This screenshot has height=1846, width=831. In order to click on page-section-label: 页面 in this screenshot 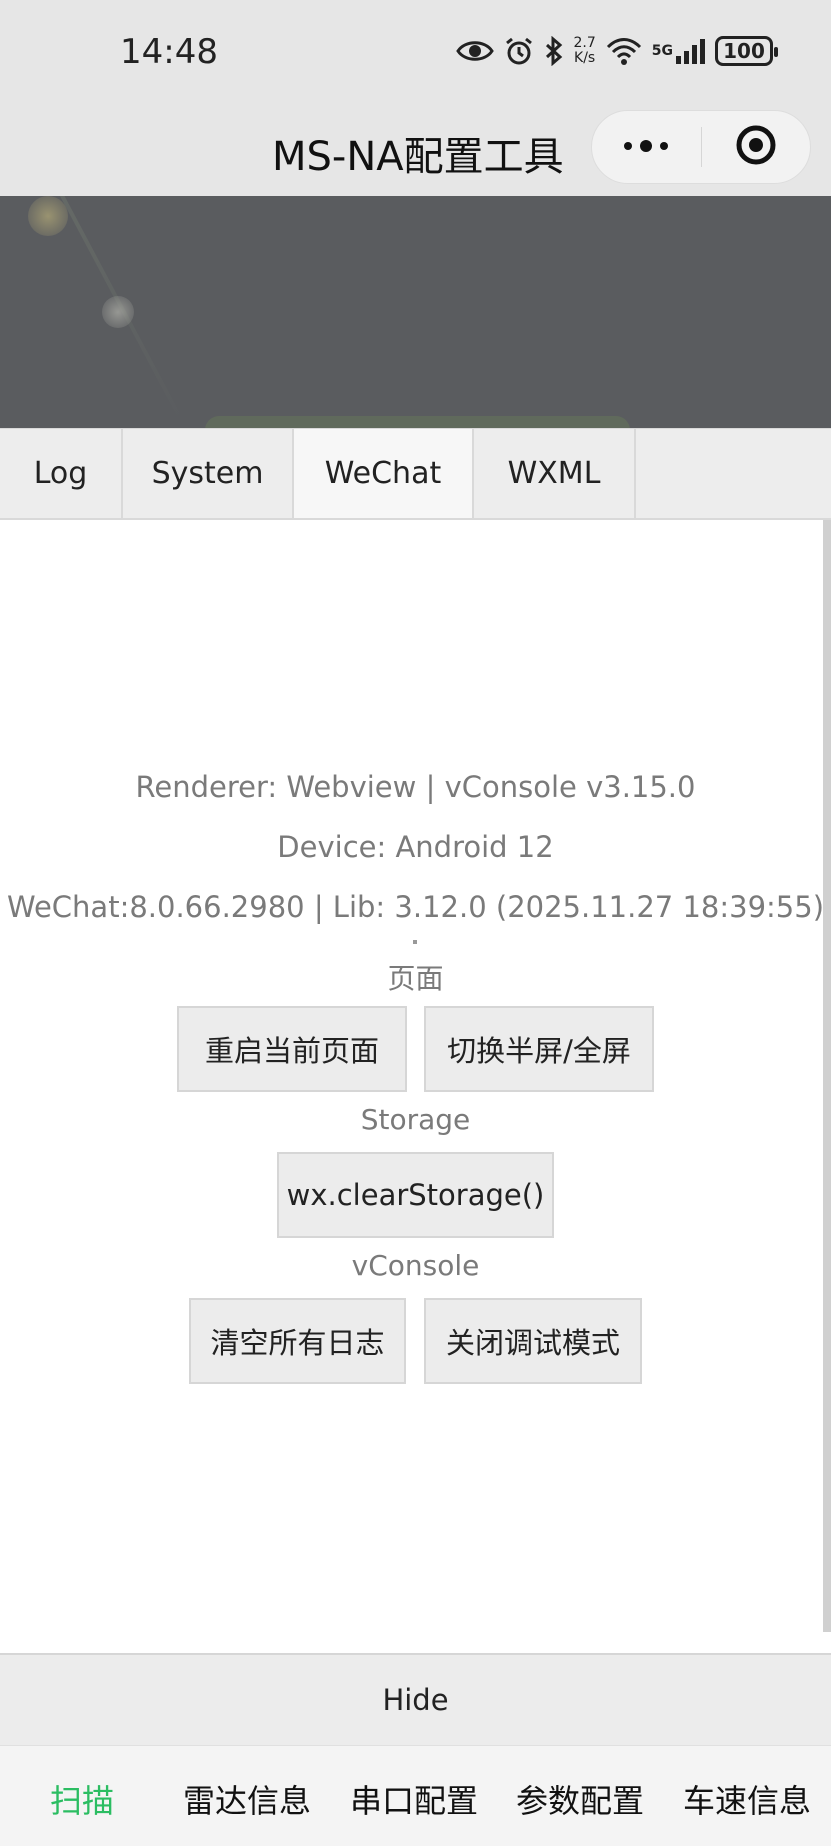, I will do `click(415, 978)`.